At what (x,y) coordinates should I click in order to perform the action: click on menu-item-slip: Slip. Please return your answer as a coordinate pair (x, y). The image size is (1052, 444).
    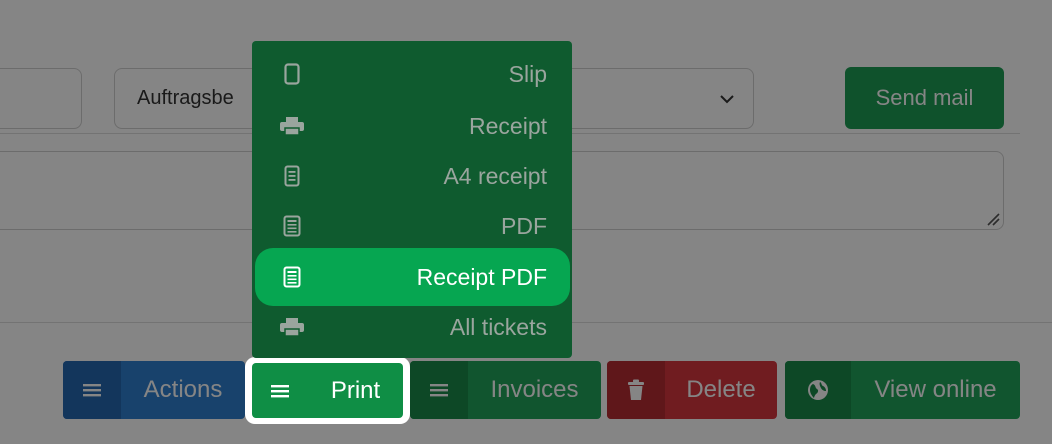
    Looking at the image, I should click on (412, 74).